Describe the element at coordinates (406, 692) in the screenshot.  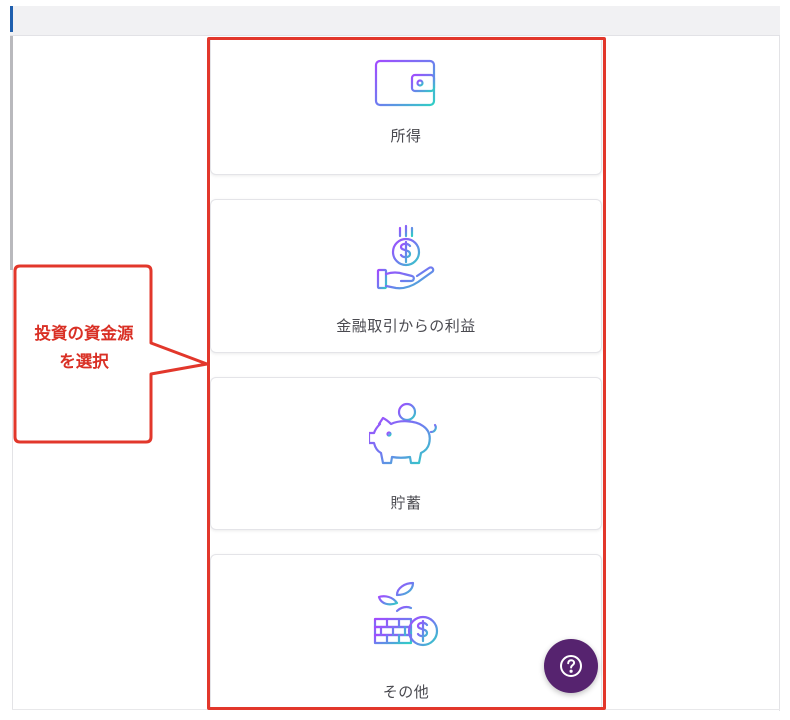
I see `option-label: その他` at that location.